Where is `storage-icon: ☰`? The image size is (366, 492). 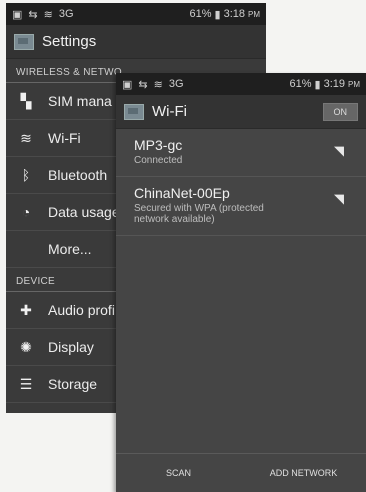
storage-icon: ☰ is located at coordinates (26, 383).